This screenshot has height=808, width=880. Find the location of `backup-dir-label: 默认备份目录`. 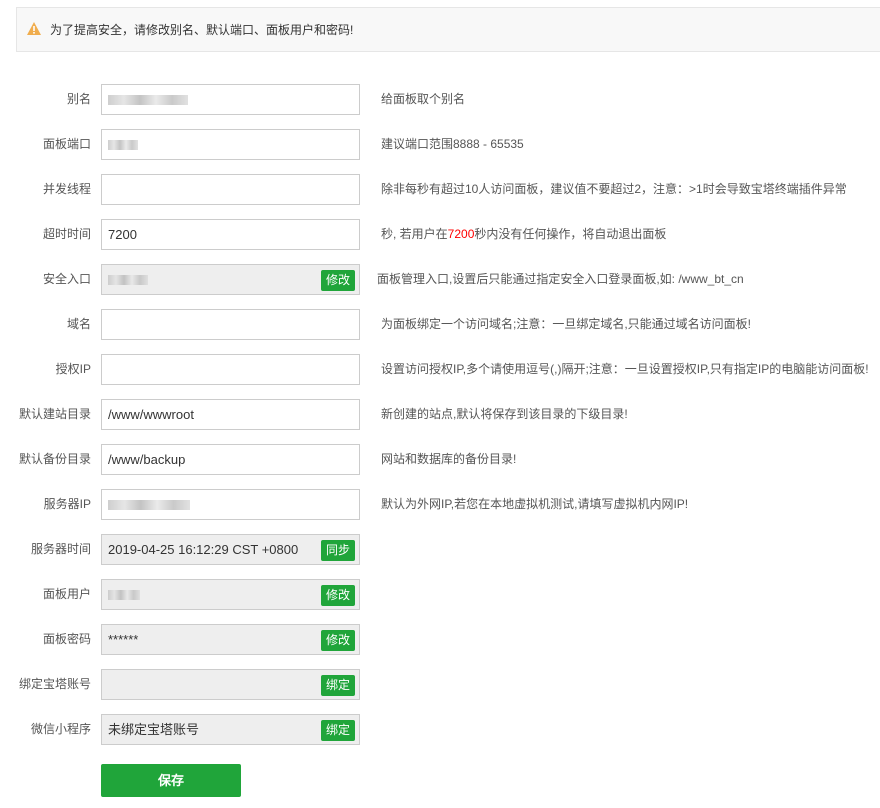

backup-dir-label: 默认备份目录 is located at coordinates (45, 459).